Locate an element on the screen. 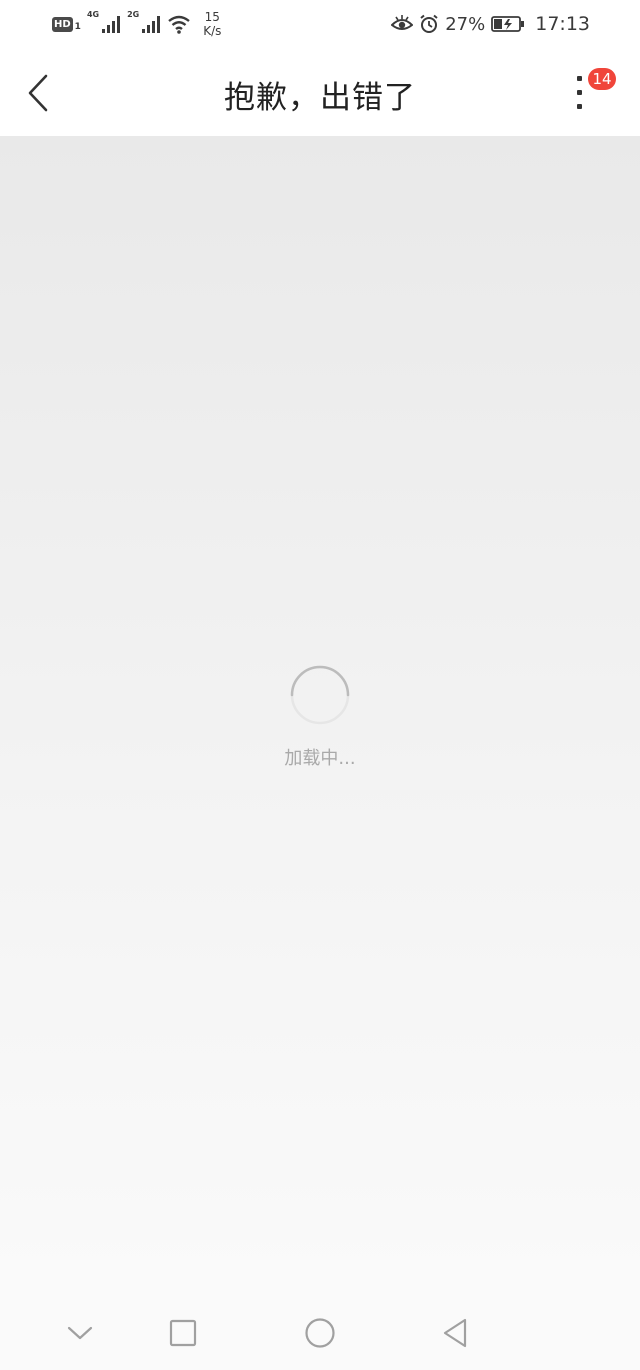  notification-badge: 14 is located at coordinates (602, 79).